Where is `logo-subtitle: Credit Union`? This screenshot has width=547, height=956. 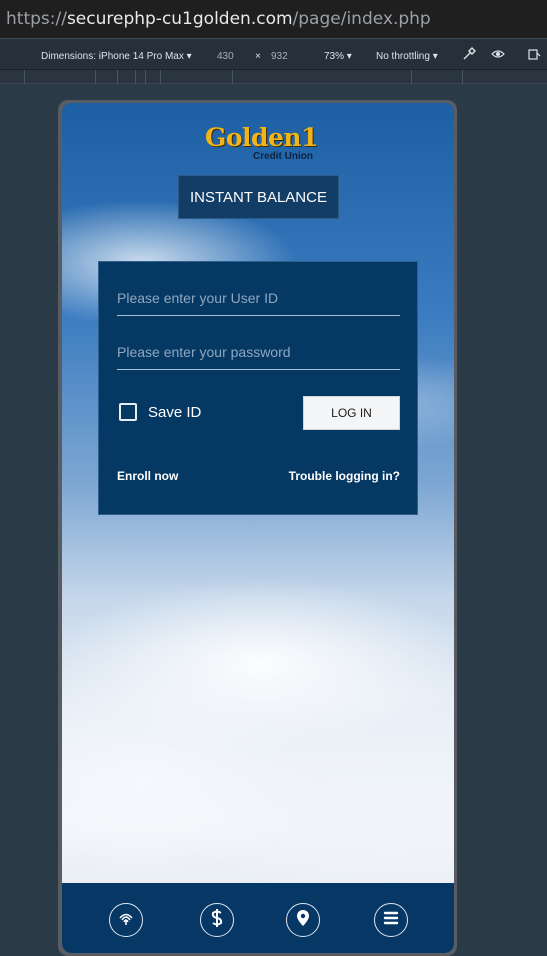
logo-subtitle: Credit Union is located at coordinates (283, 156).